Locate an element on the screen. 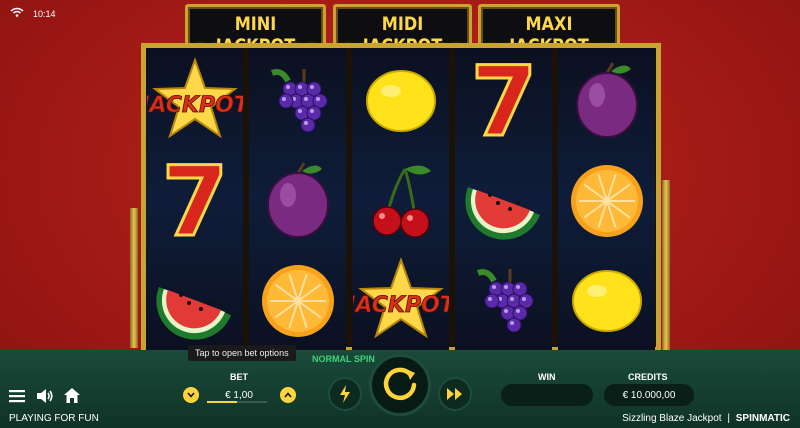 The width and height of the screenshot is (800, 428). spin-button is located at coordinates (400, 385).